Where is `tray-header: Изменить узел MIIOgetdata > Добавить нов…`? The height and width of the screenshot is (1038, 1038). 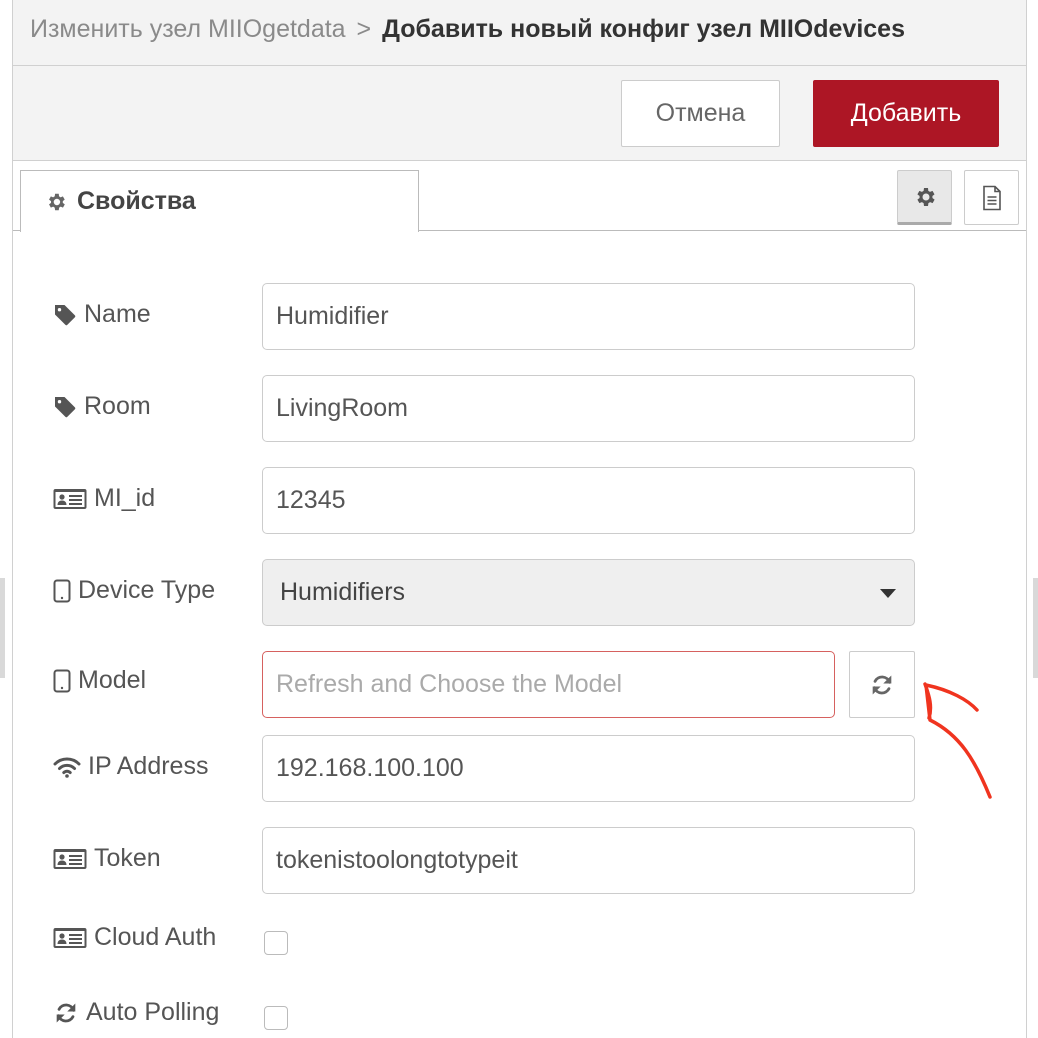
tray-header: Изменить узел MIIOgetdata > Добавить нов… is located at coordinates (519, 33).